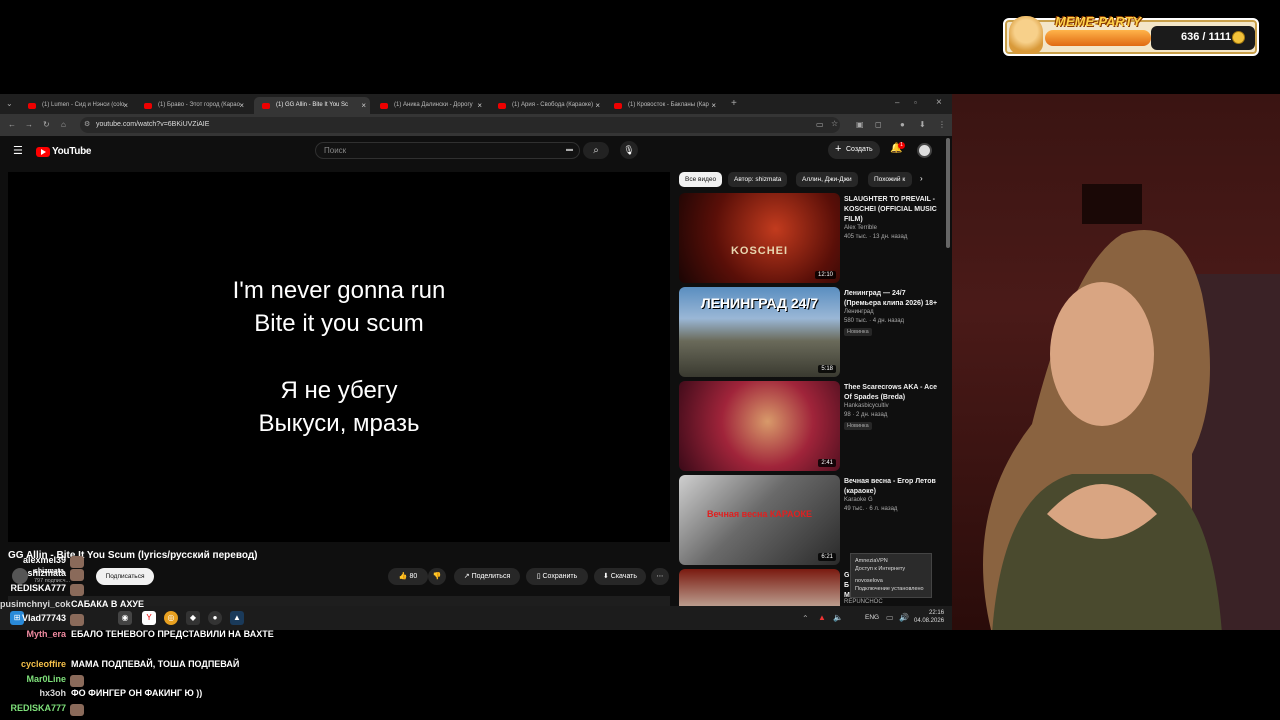 The height and width of the screenshot is (720, 1280). I want to click on video-thumbnail, so click(759, 587).